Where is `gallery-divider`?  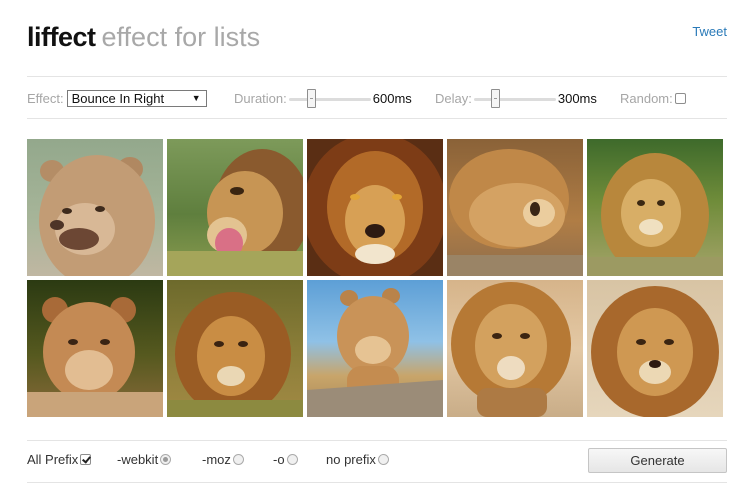 gallery-divider is located at coordinates (377, 440).